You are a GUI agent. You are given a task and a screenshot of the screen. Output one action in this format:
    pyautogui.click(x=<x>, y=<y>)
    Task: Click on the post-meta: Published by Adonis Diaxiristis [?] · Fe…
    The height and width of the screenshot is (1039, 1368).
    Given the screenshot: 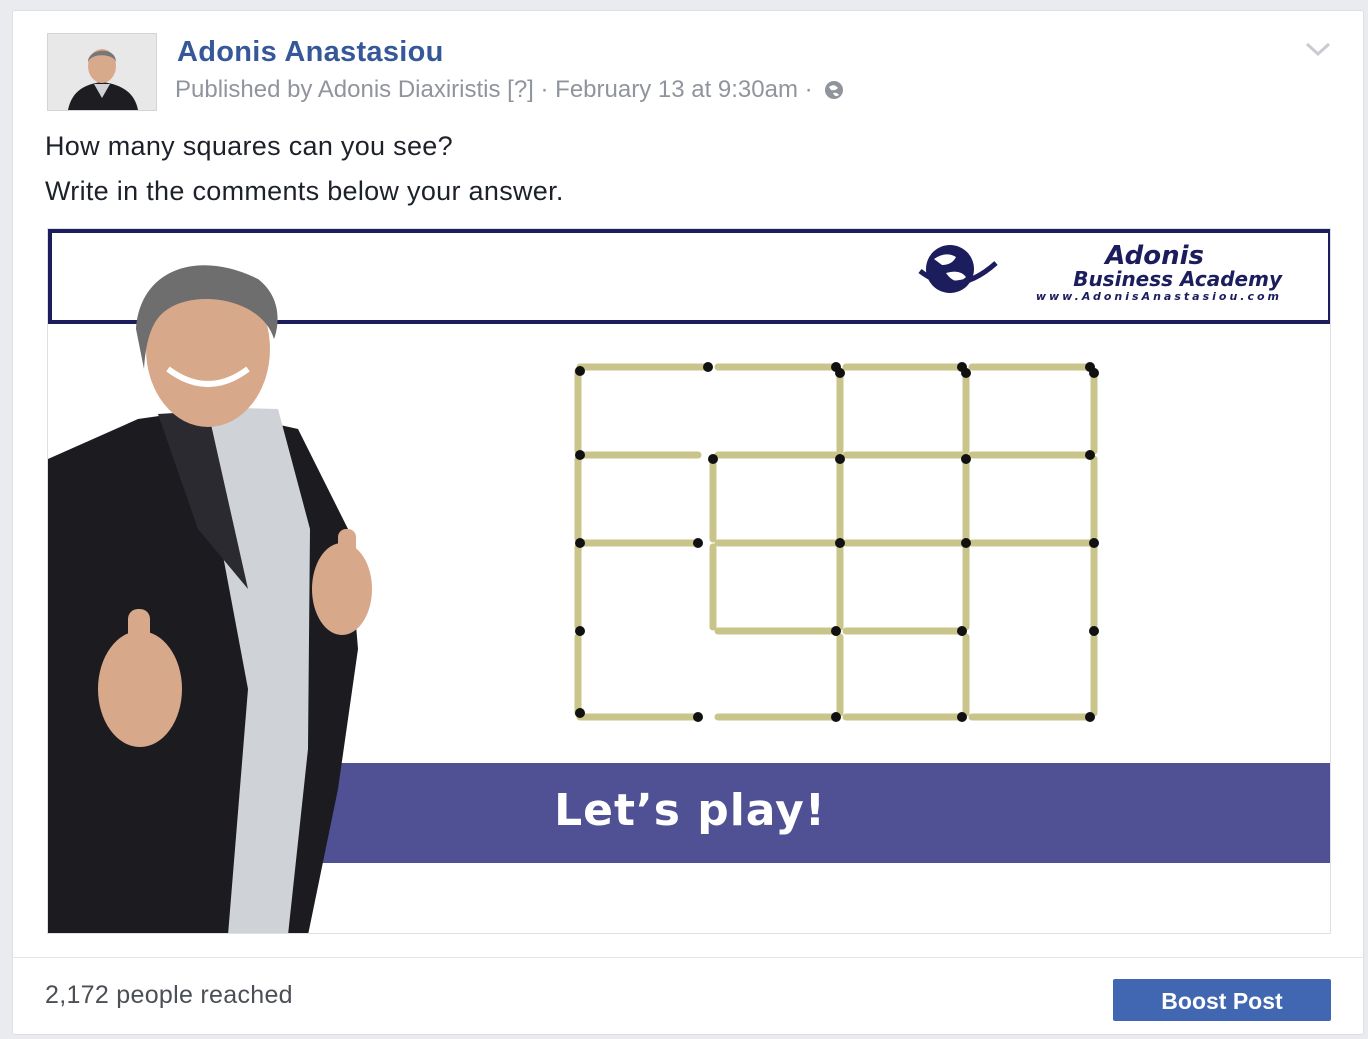 What is the action you would take?
    pyautogui.click(x=510, y=92)
    